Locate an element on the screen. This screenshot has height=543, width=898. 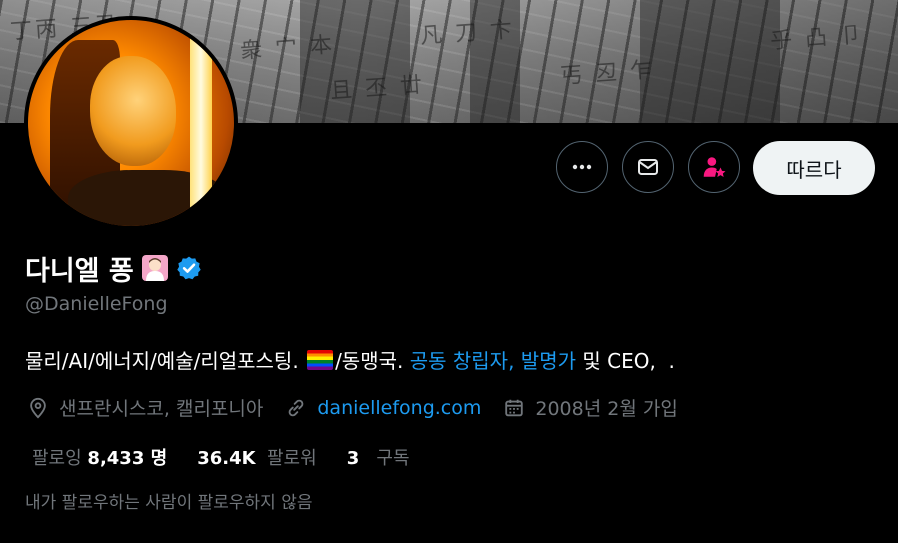
meta-location: 샌프란시스코, 캘리포니아 is located at coordinates (145, 407).